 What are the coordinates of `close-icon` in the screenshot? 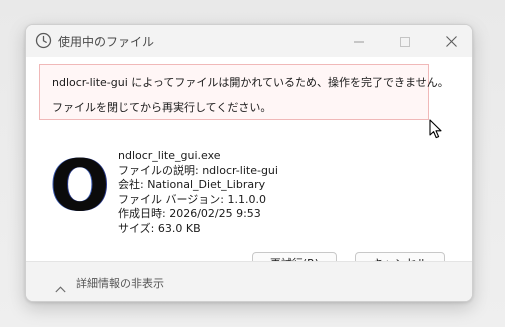 It's located at (451, 41).